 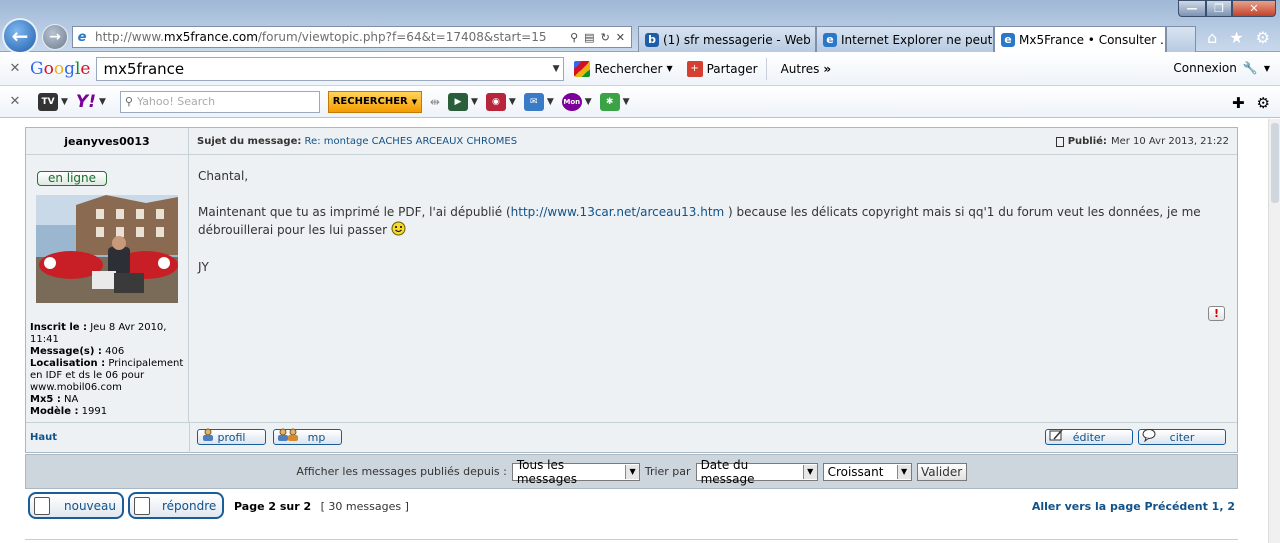 I want to click on post-external-link: http://www.13car.net/arceau13.htm, so click(x=618, y=212).